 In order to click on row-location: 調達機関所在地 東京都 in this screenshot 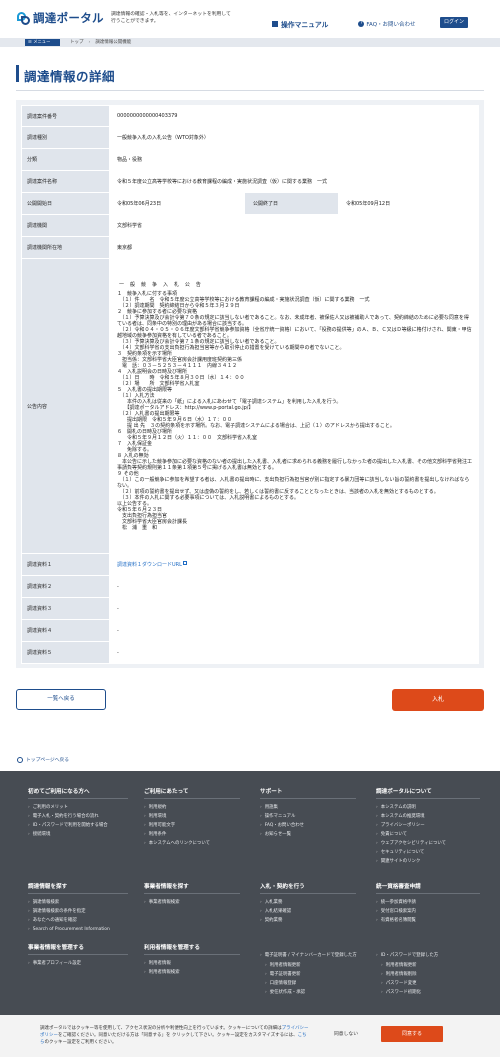, I will do `click(250, 247)`.